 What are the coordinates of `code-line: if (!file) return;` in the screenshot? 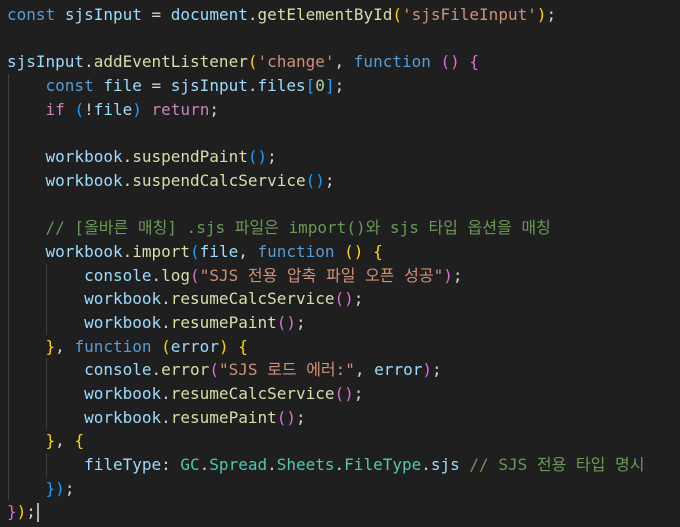 It's located at (343, 109).